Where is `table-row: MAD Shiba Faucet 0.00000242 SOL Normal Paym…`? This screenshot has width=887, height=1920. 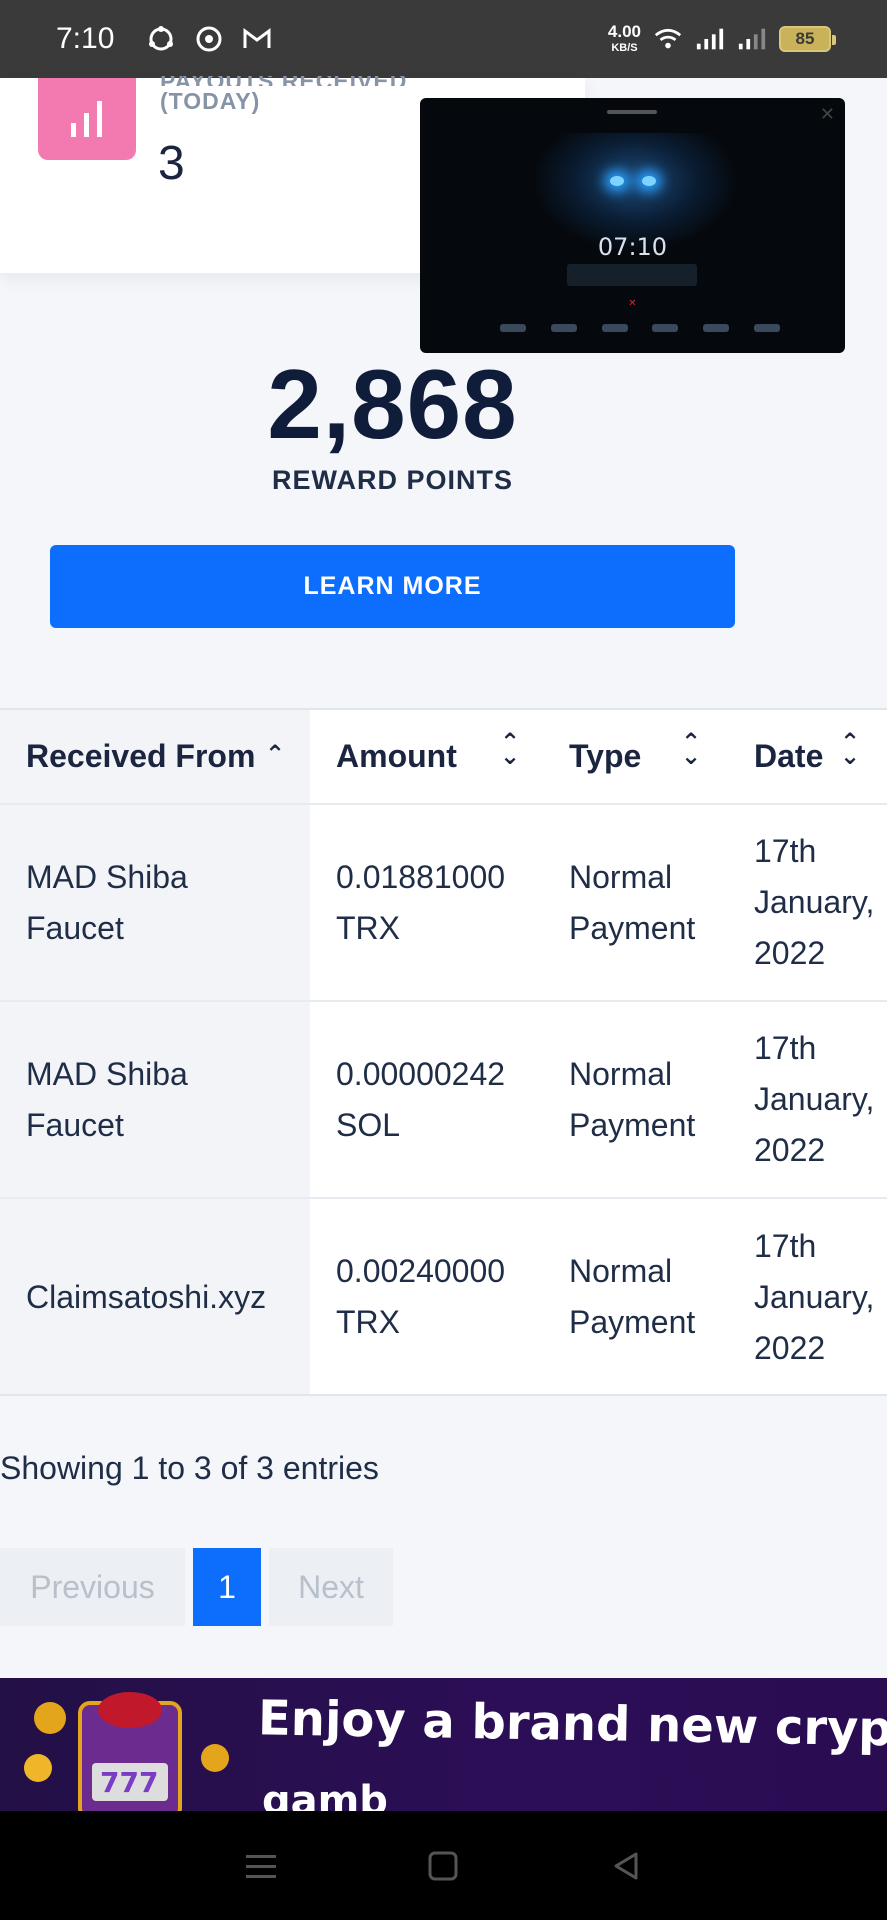 table-row: MAD Shiba Faucet 0.00000242 SOL Normal Paym… is located at coordinates (443, 1100).